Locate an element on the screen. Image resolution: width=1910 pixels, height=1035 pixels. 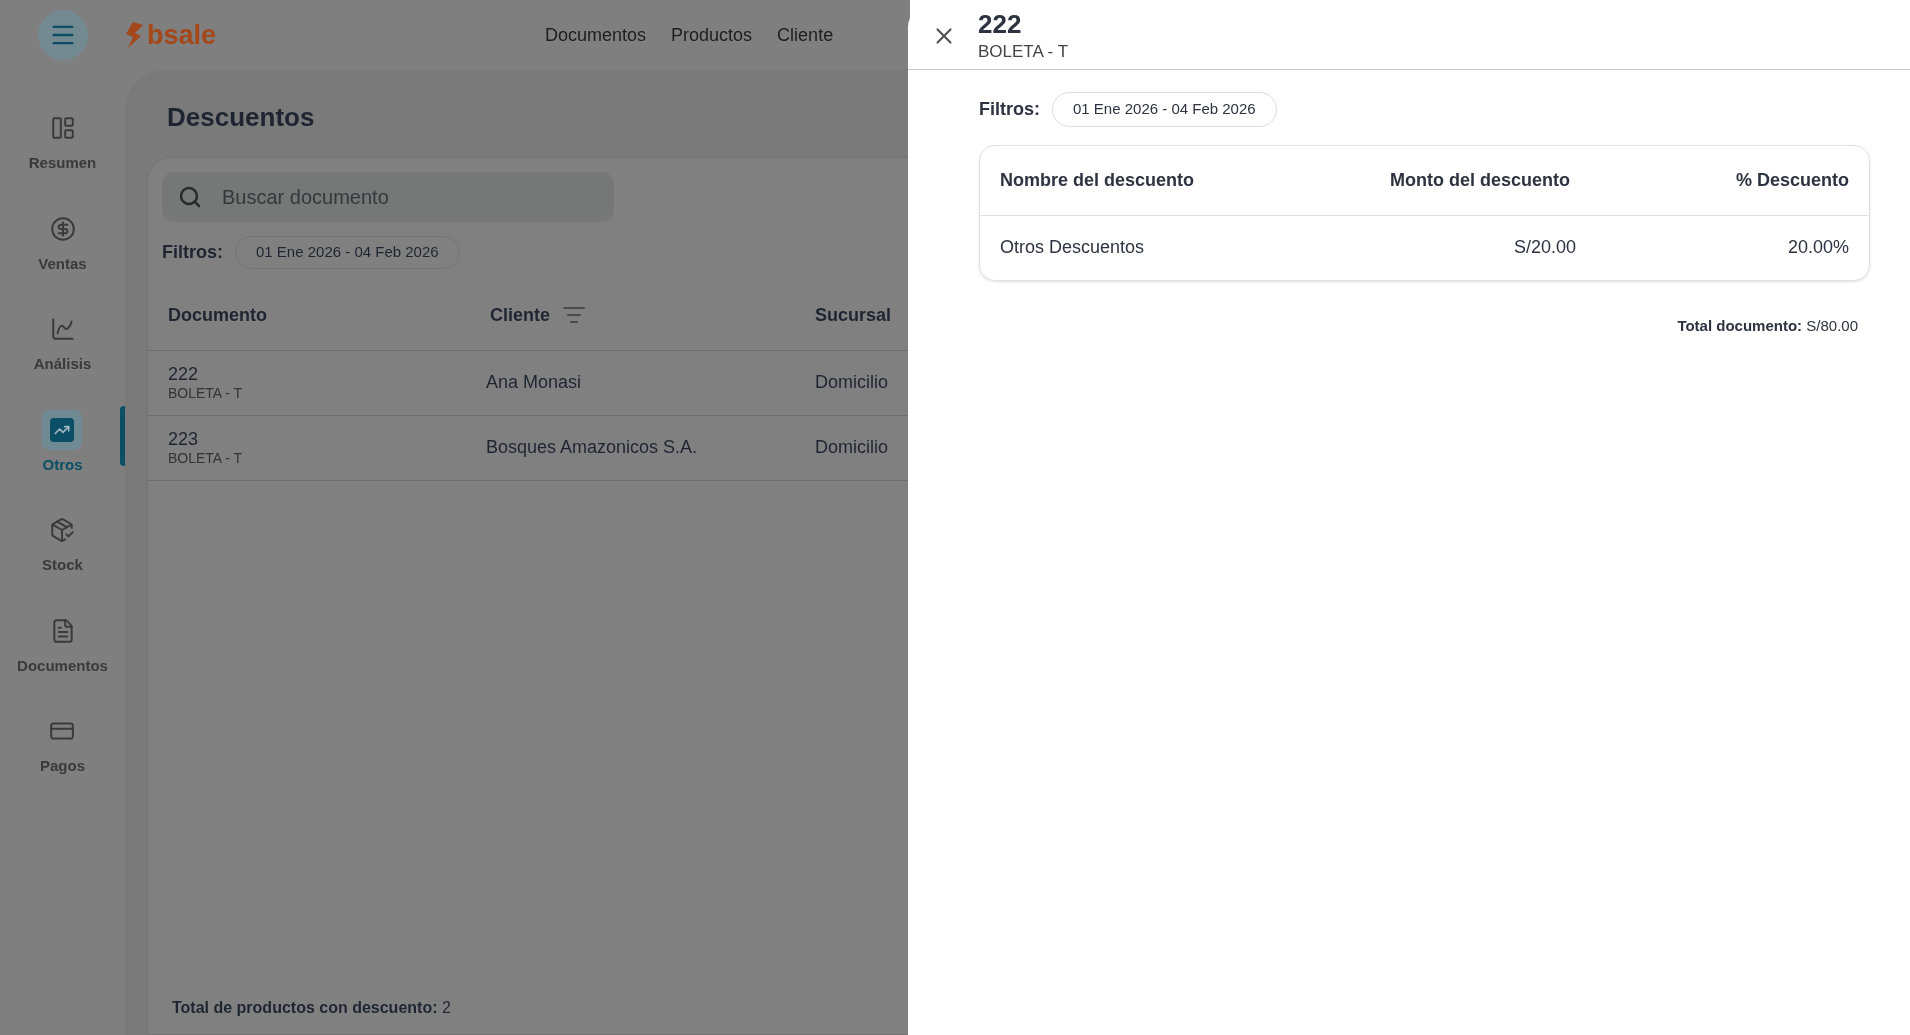
sidebar-item: Ventas is located at coordinates (62, 241).